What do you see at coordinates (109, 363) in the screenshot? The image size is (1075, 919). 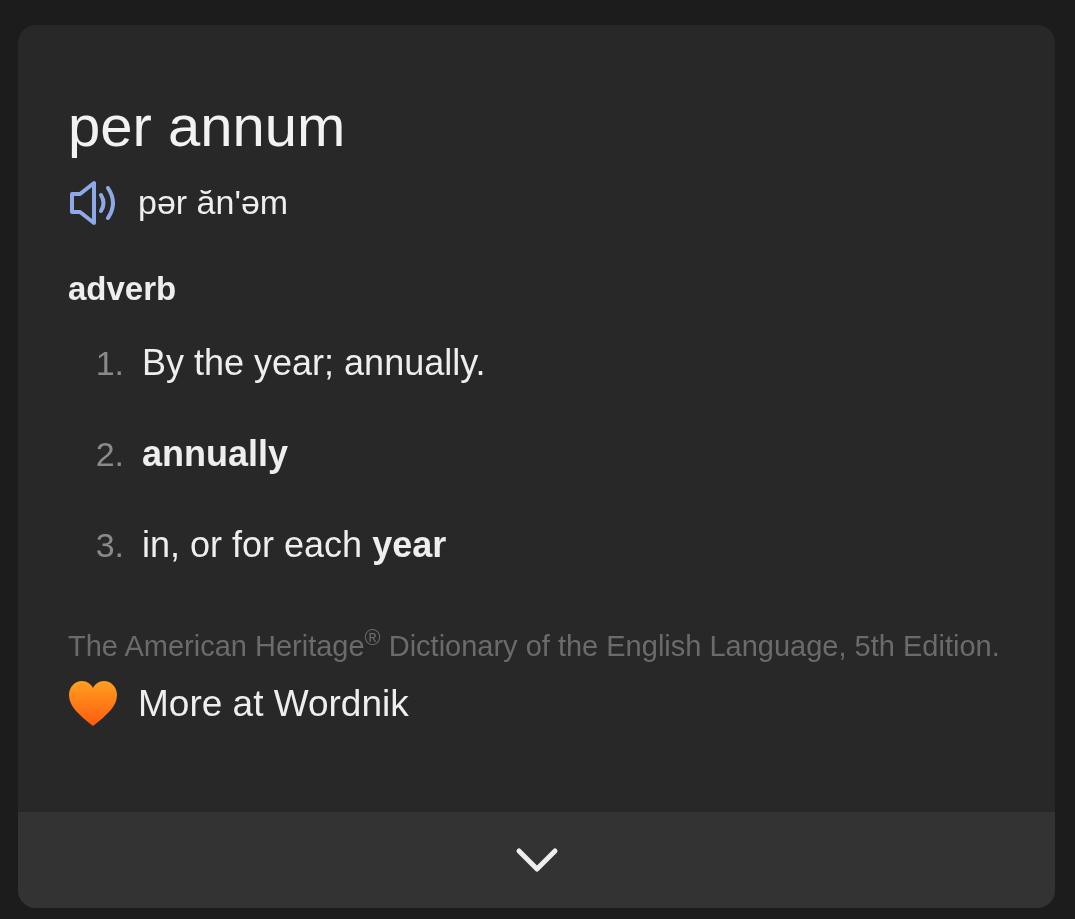 I see `definition-number: 1.` at bounding box center [109, 363].